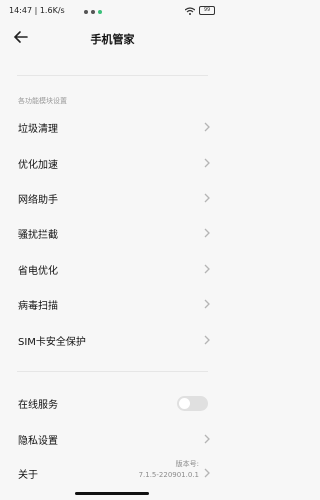 This screenshot has width=320, height=500. I want to click on menu-item-label: 网络助手, so click(38, 200).